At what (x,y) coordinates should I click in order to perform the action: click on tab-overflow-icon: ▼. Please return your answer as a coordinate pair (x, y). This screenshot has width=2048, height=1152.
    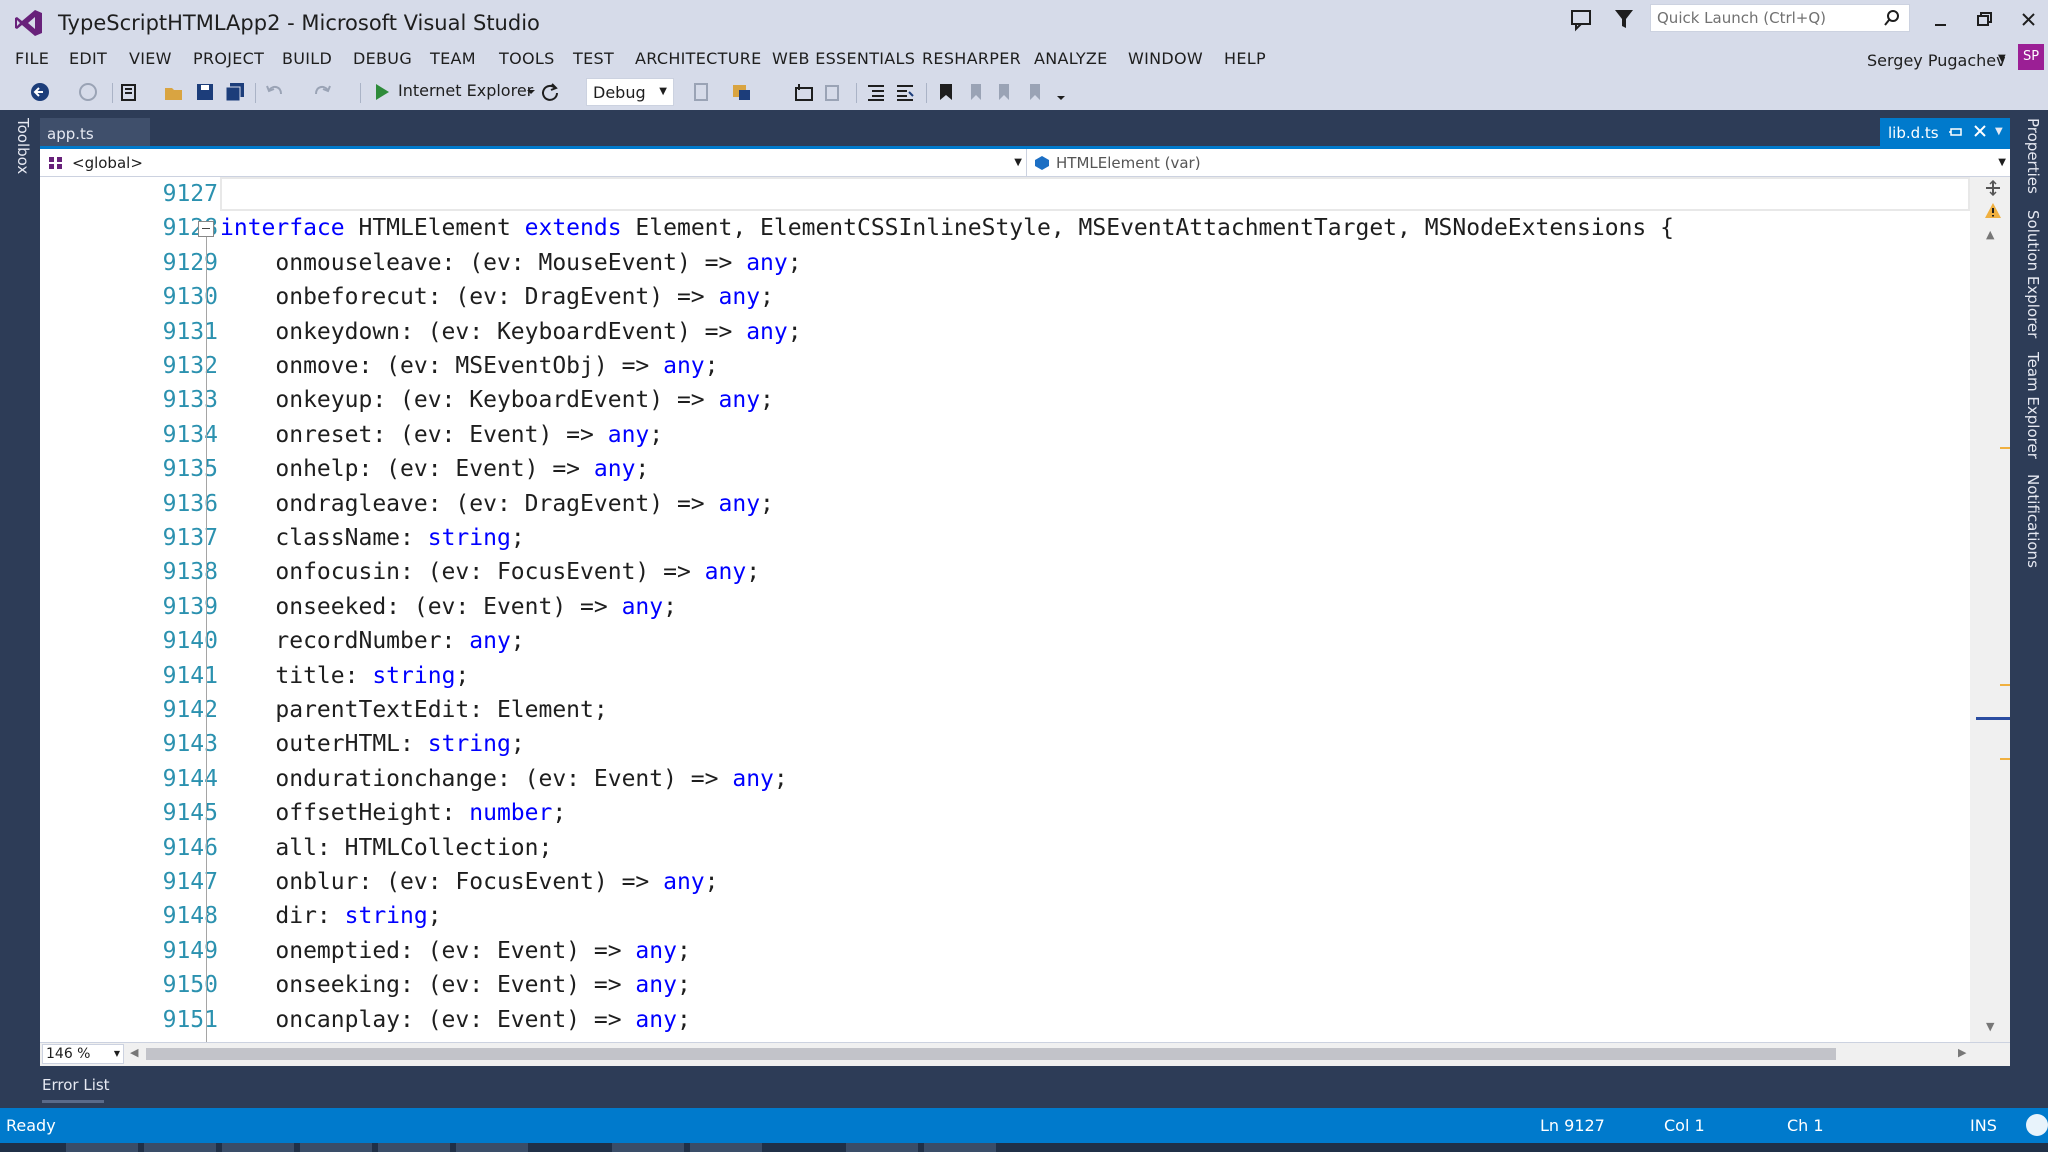
    Looking at the image, I should click on (1999, 131).